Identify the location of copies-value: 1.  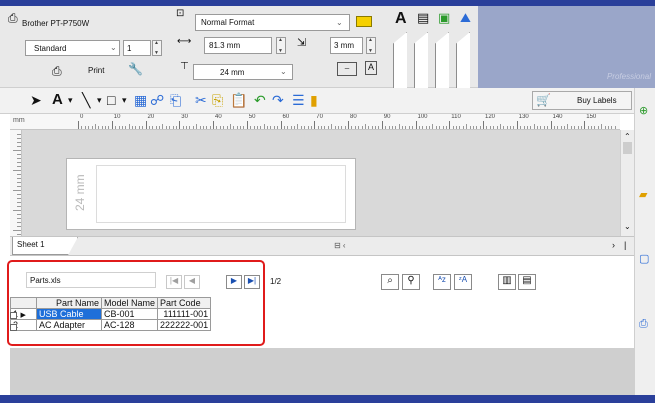
(129, 48).